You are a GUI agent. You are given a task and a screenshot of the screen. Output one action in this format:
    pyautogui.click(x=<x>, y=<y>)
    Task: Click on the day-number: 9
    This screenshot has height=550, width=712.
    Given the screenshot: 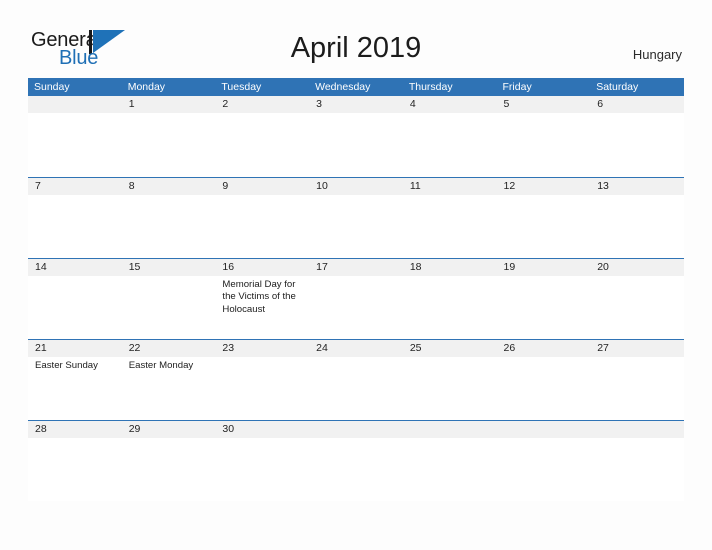 What is the action you would take?
    pyautogui.click(x=262, y=186)
    